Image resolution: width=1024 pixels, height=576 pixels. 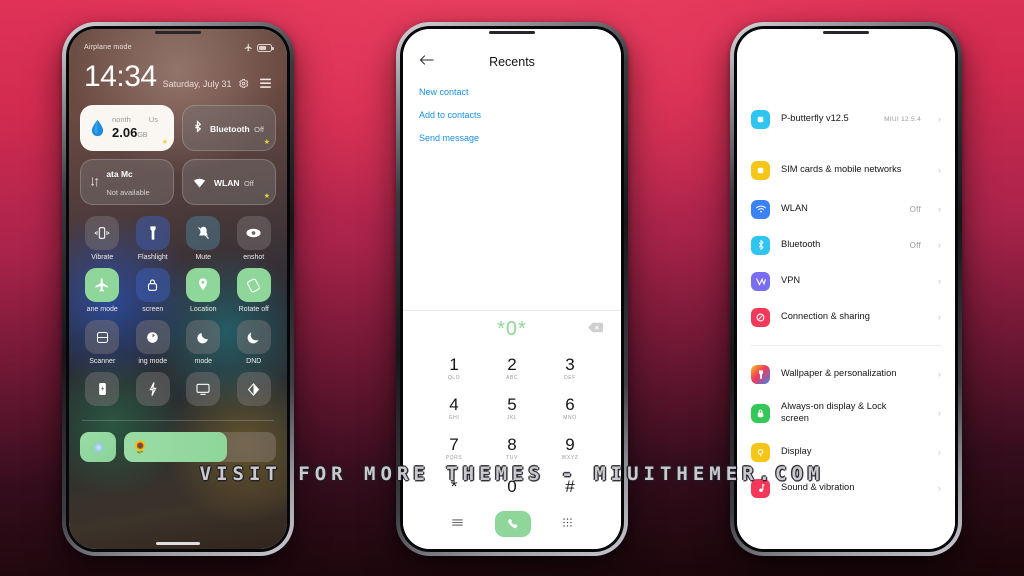 What do you see at coordinates (203, 342) in the screenshot?
I see `toggle-dark-mode: mode` at bounding box center [203, 342].